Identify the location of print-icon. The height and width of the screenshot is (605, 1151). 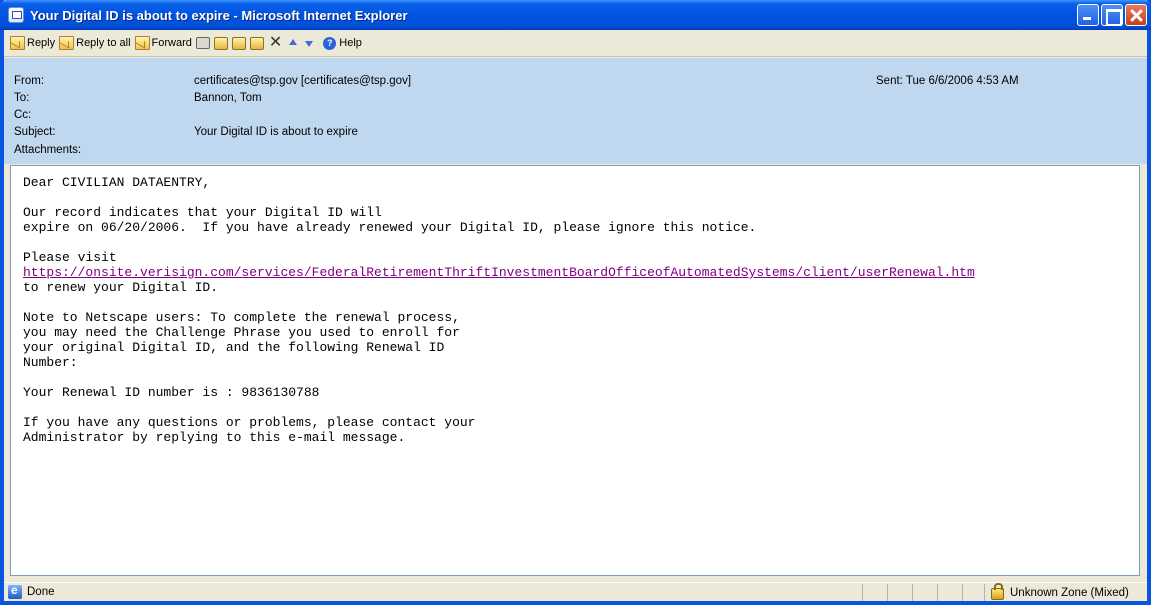
(202, 43).